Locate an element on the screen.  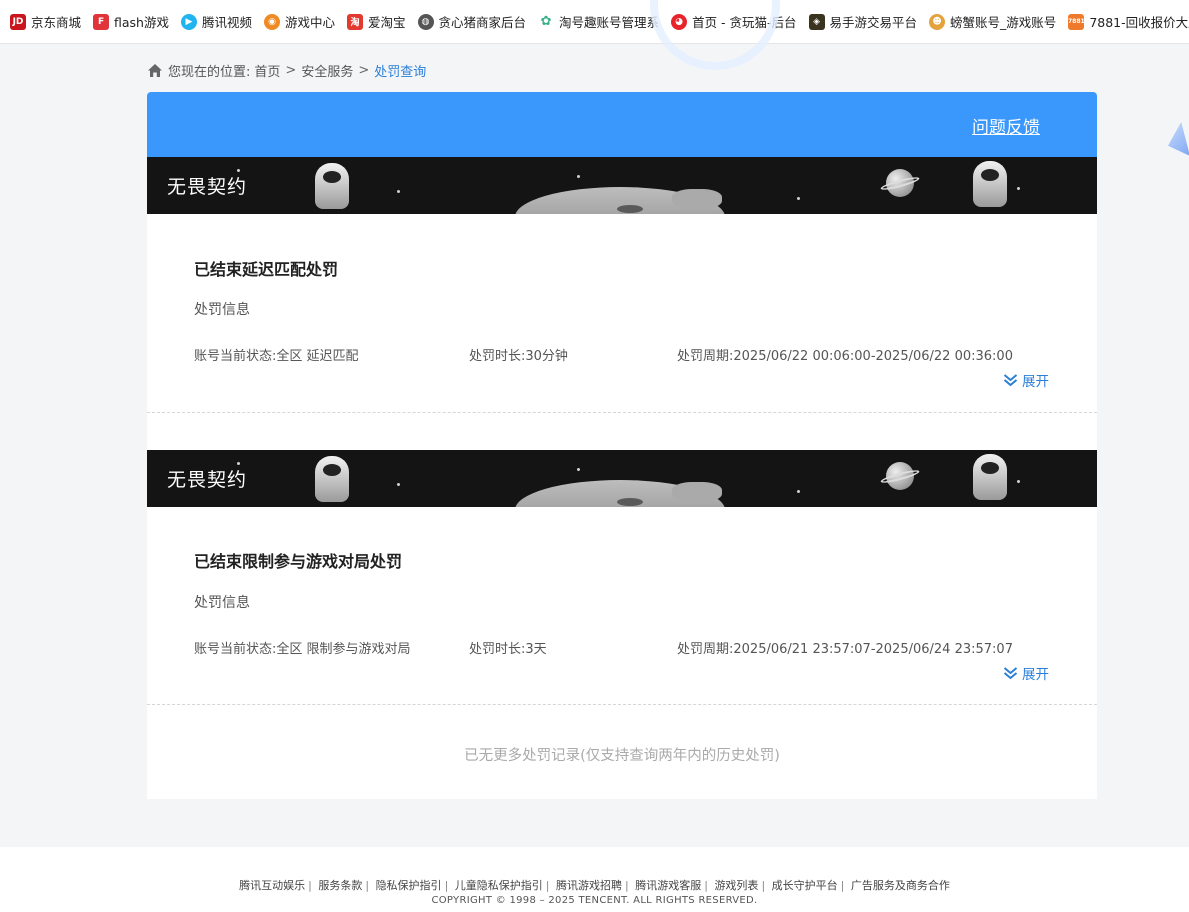
footer-link: 腾讯游戏客服 is located at coordinates (668, 885).